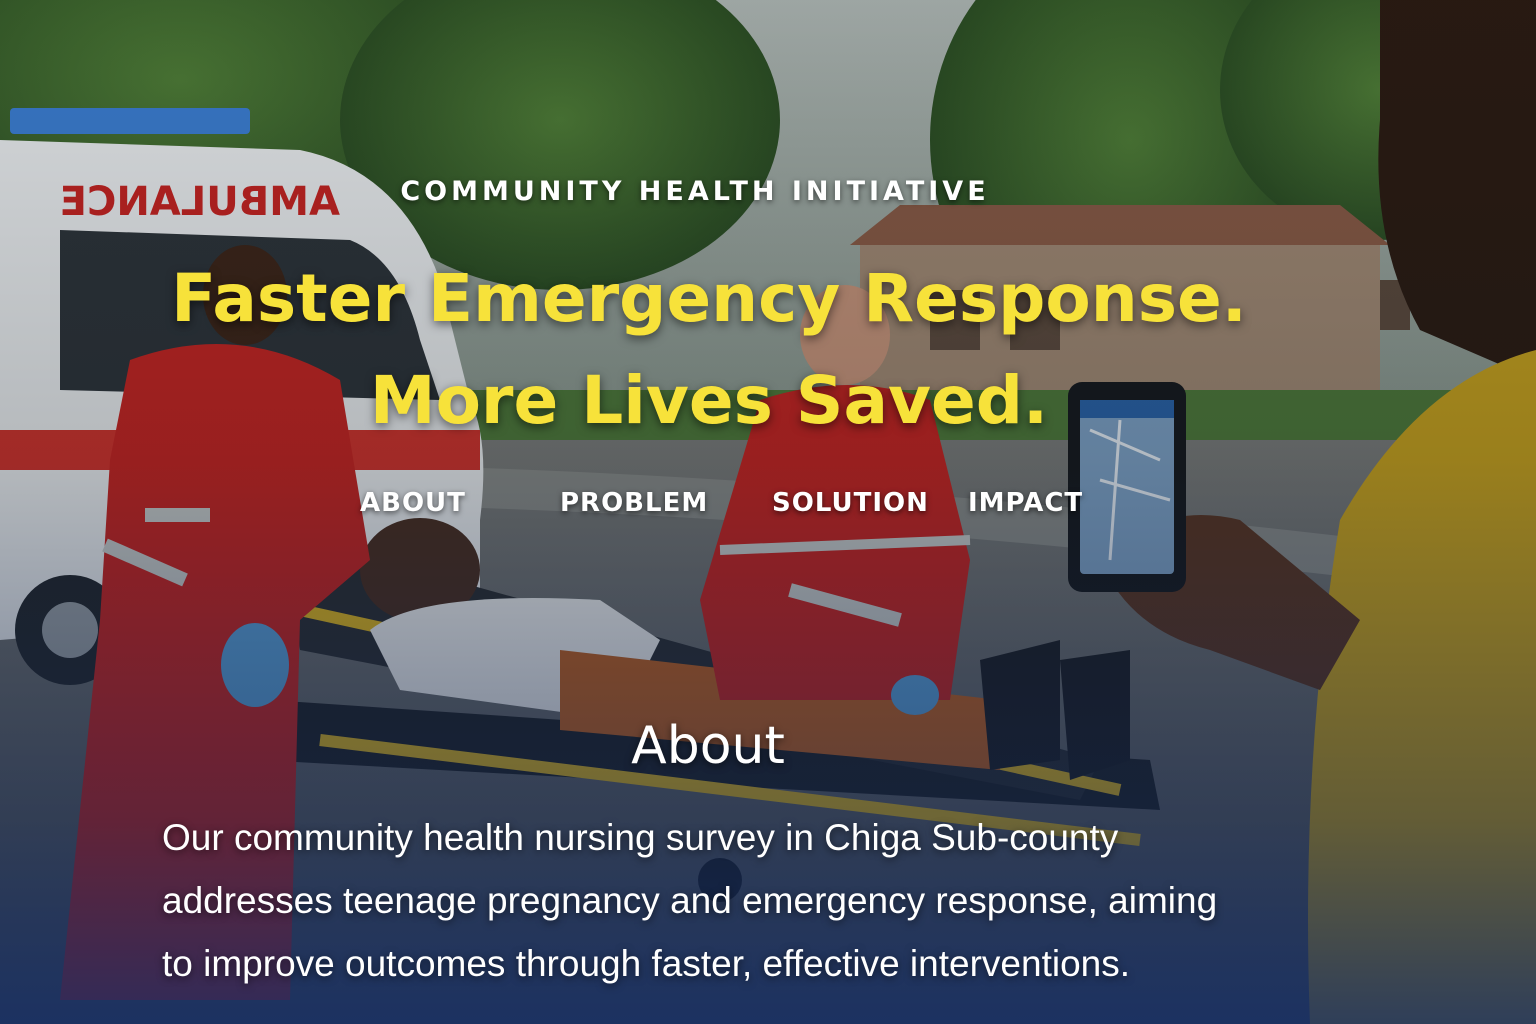 The width and height of the screenshot is (1536, 1024). Describe the element at coordinates (634, 503) in the screenshot. I see `nav-link-problem: PROBLEM` at that location.